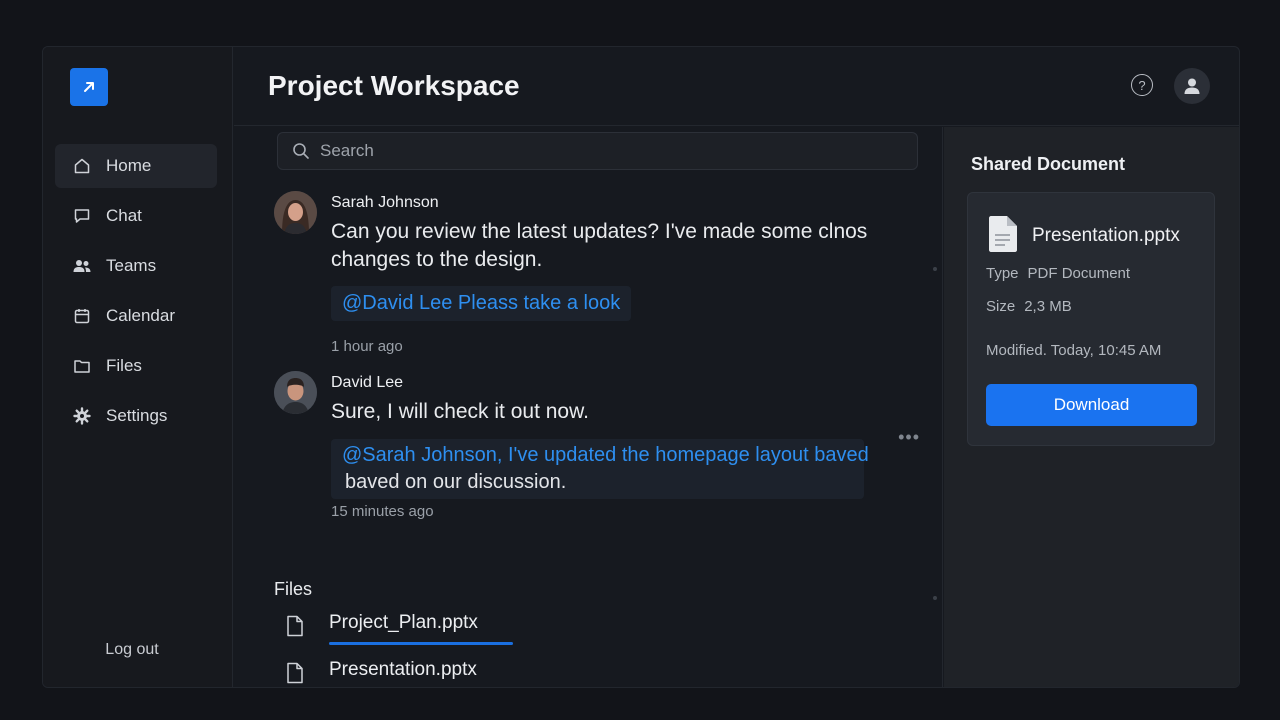 The width and height of the screenshot is (1280, 720). Describe the element at coordinates (131, 265) in the screenshot. I see `sidebar-item-label: Teams` at that location.